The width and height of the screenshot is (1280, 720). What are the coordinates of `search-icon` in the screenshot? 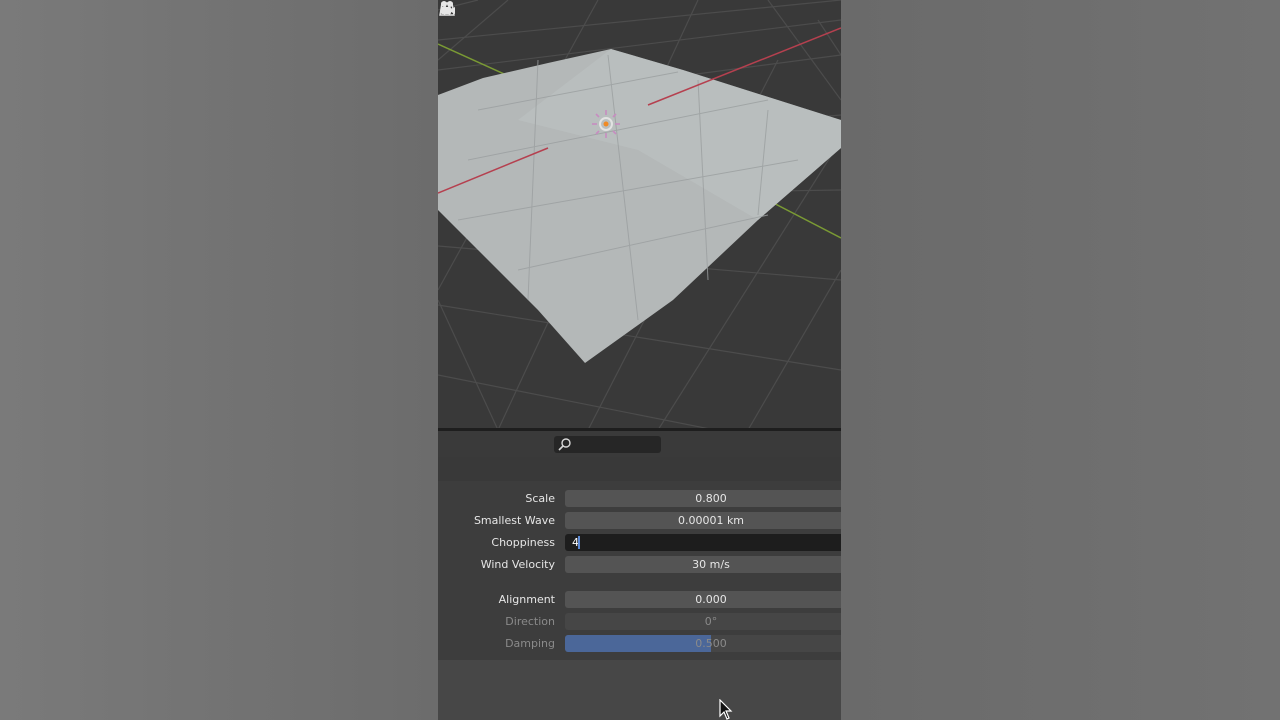 It's located at (564, 444).